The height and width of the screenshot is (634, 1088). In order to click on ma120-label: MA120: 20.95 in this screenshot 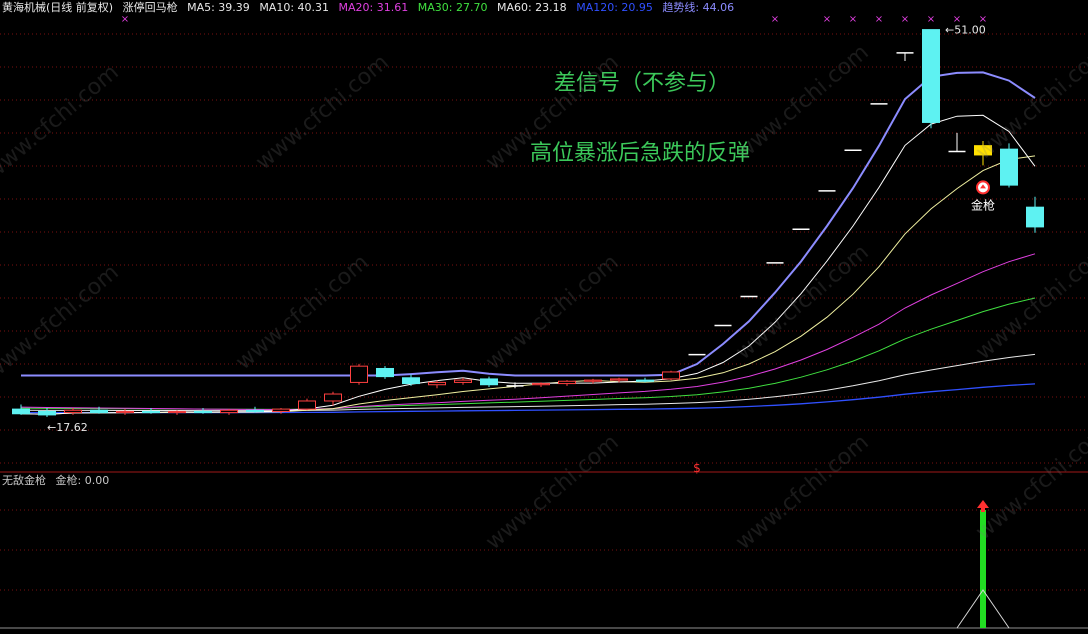, I will do `click(614, 7)`.